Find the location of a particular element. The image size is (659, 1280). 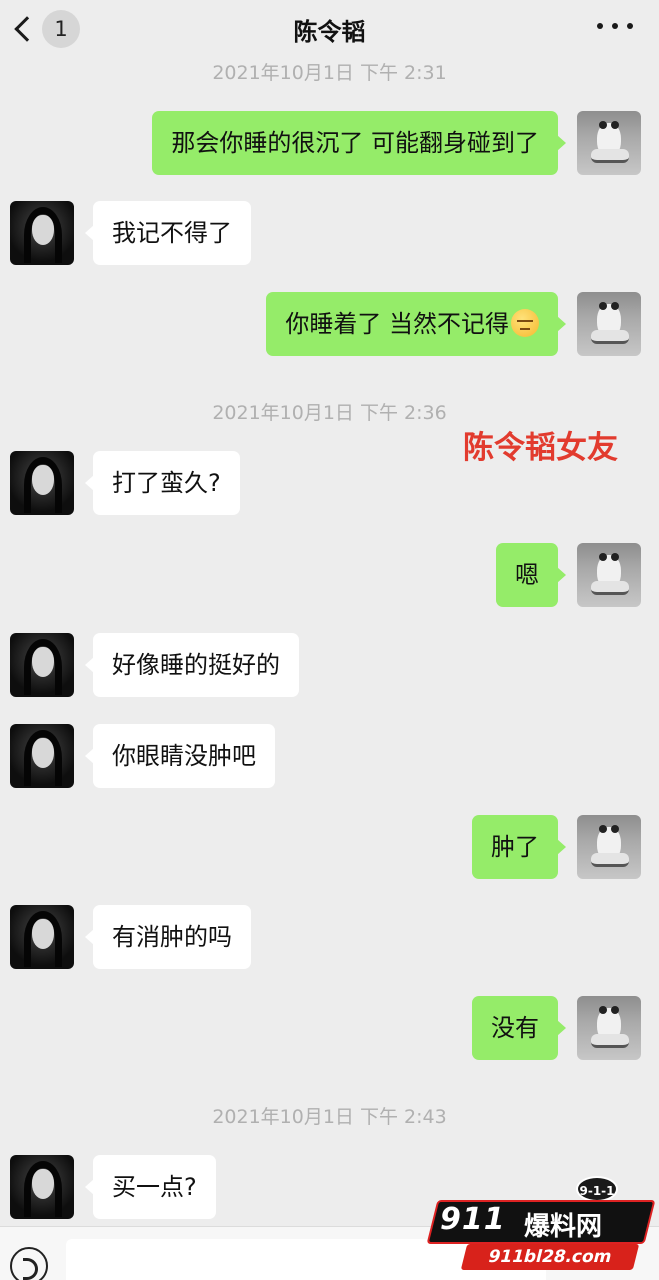

message-bubble-outgoing: 你睡着了 当然不记得 is located at coordinates (416, 324).